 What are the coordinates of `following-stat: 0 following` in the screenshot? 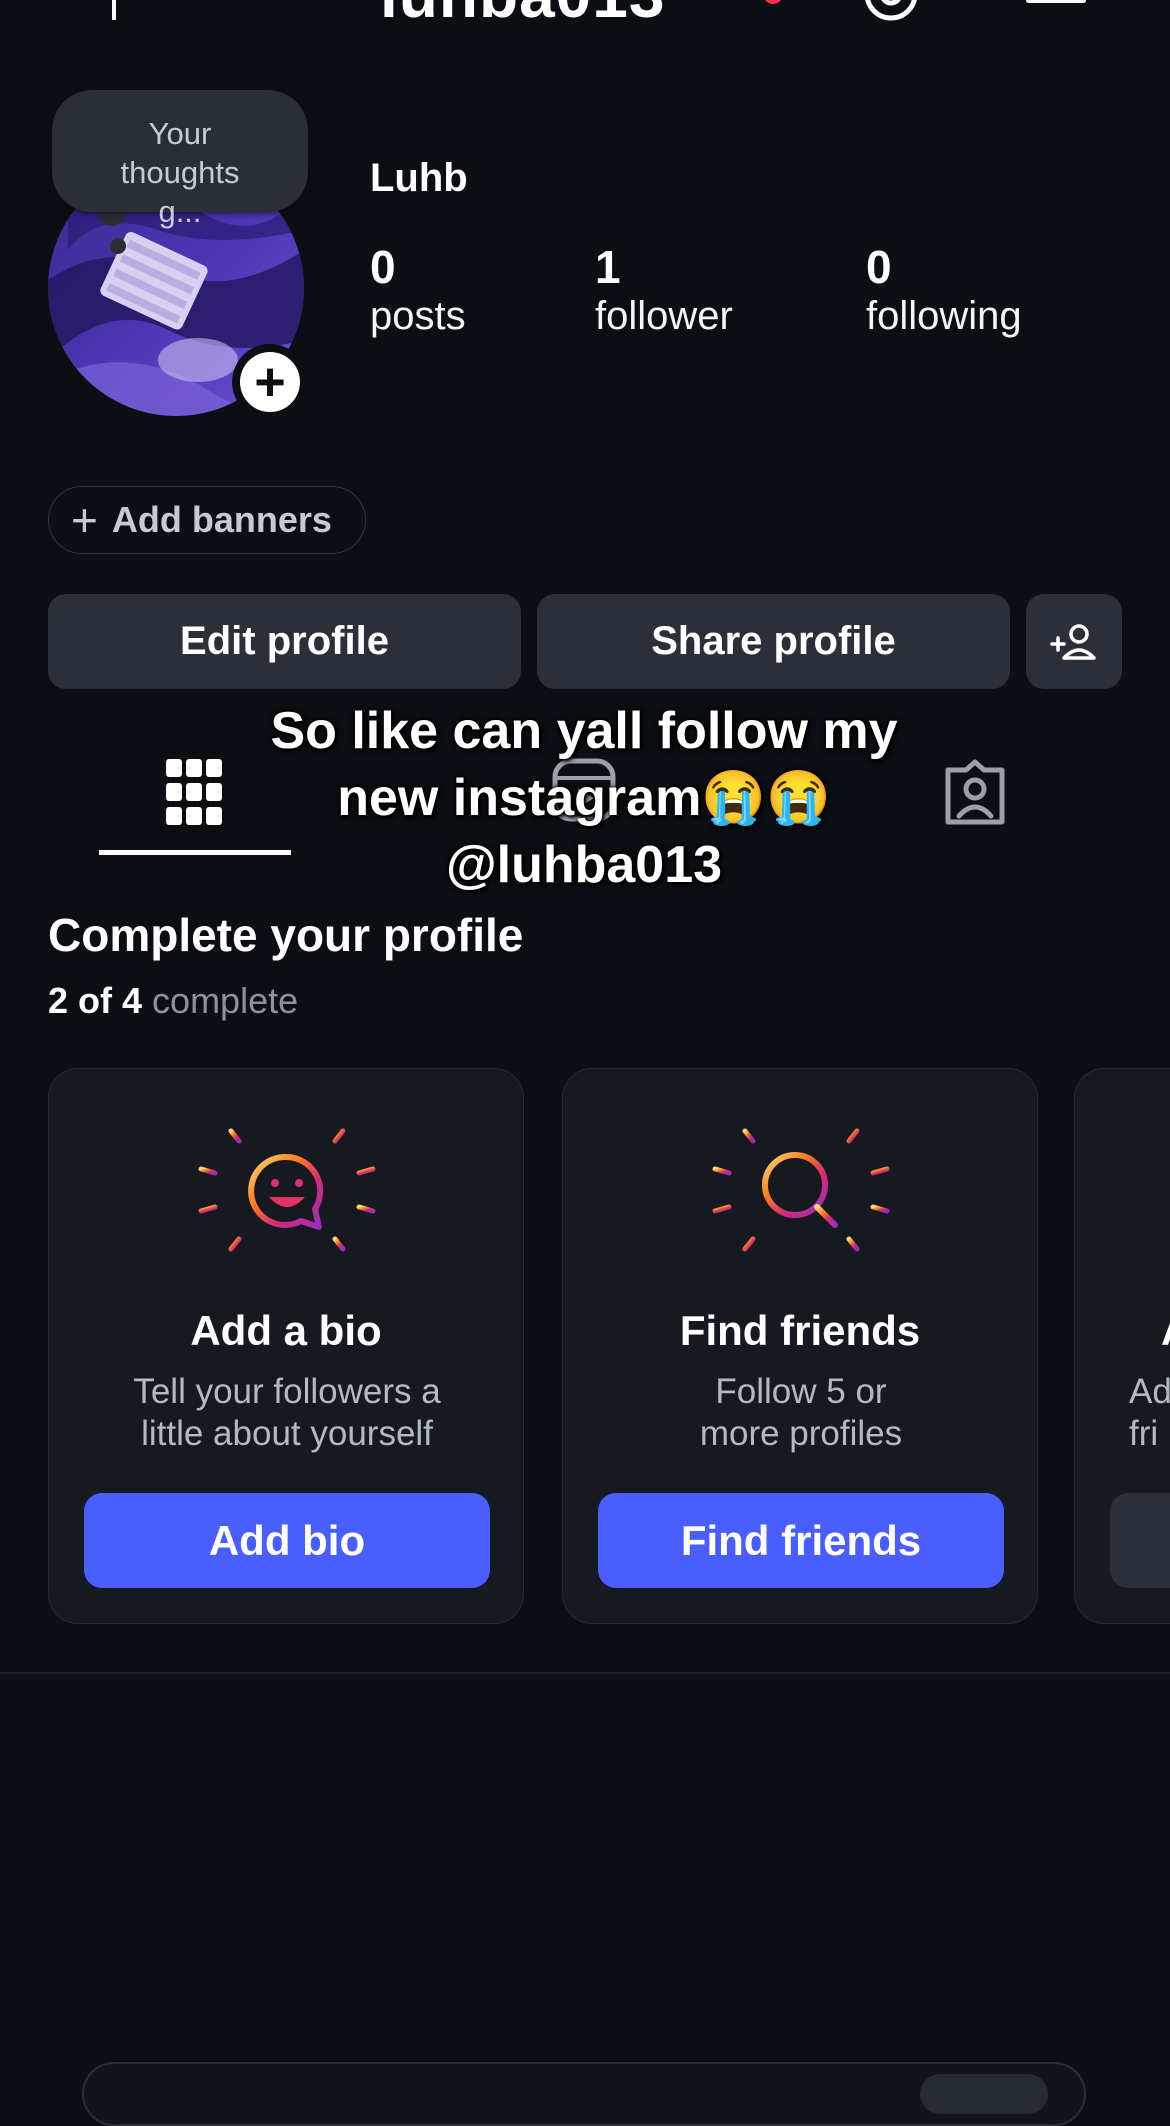 It's located at (944, 289).